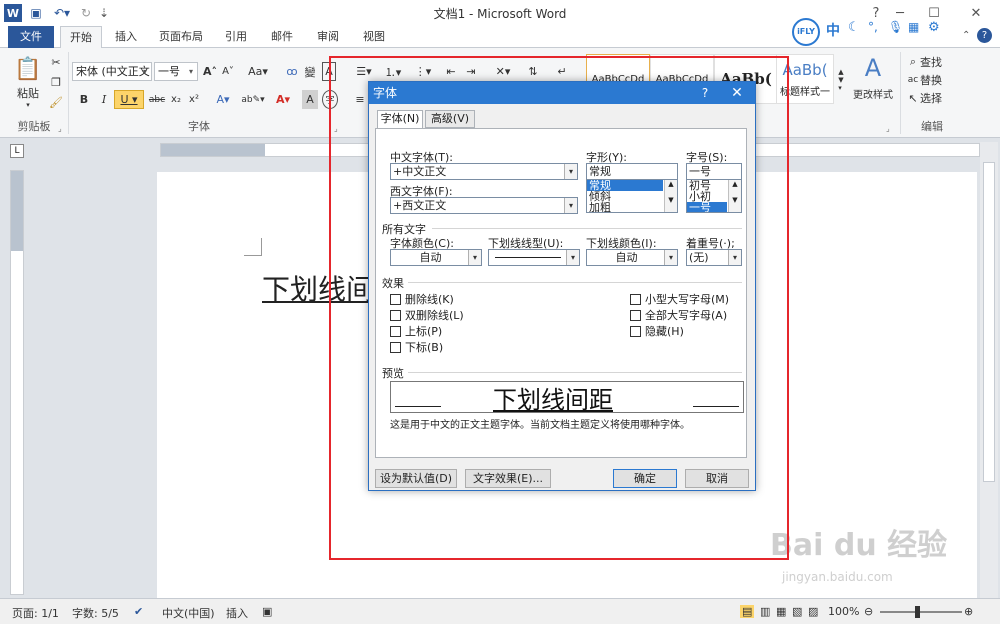  I want to click on tab-view: 视图, so click(374, 37).